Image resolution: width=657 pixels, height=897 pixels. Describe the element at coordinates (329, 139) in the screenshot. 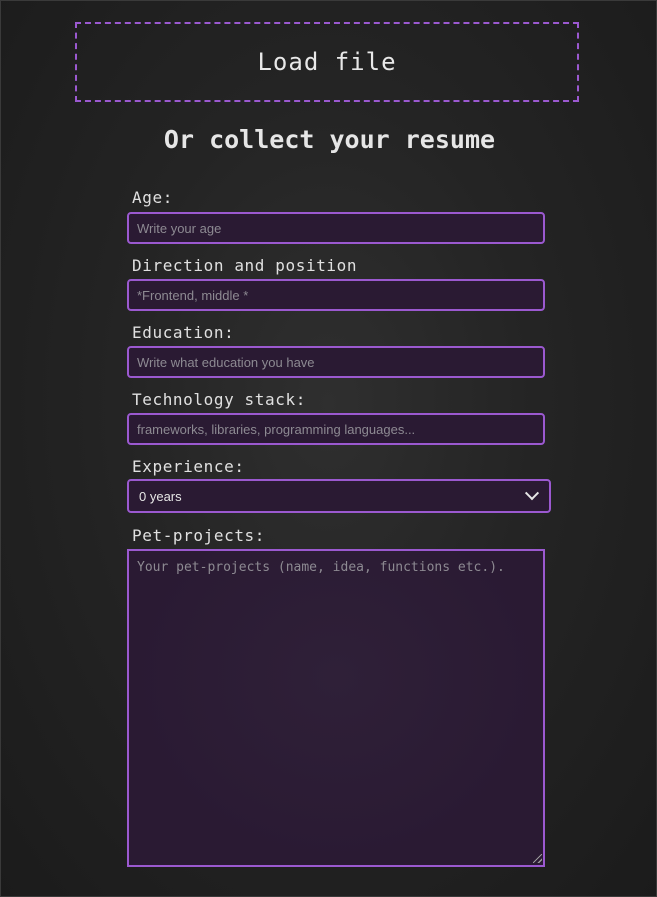

I see `page-heading: Or collect your resume` at that location.